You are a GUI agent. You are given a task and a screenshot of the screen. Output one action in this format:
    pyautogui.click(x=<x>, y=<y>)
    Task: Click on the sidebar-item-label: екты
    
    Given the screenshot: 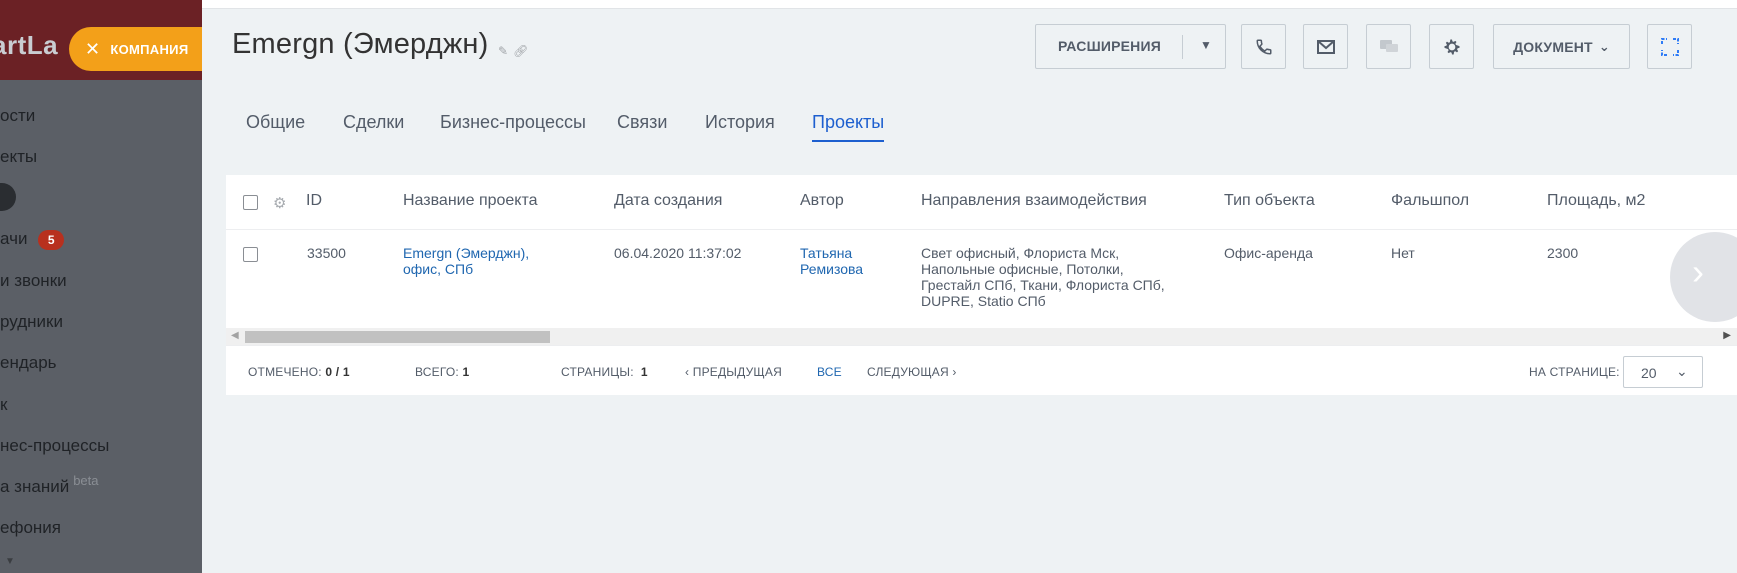 What is the action you would take?
    pyautogui.click(x=19, y=156)
    